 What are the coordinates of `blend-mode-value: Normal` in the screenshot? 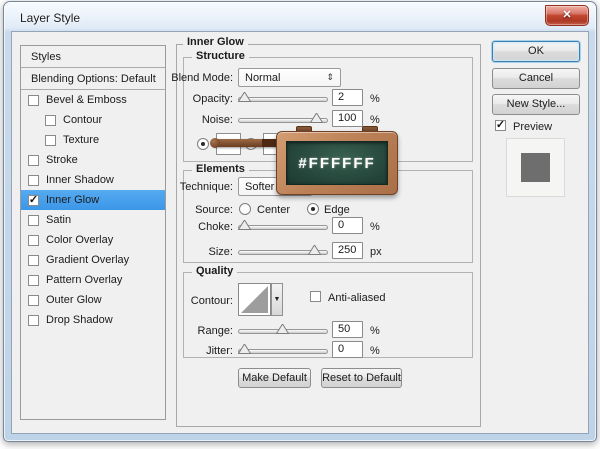 It's located at (263, 77).